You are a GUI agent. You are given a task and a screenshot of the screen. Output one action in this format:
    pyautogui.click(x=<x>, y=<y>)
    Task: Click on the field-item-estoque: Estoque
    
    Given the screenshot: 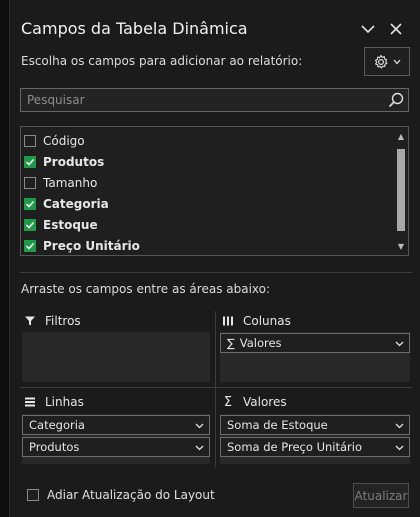 What is the action you would take?
    pyautogui.click(x=61, y=225)
    